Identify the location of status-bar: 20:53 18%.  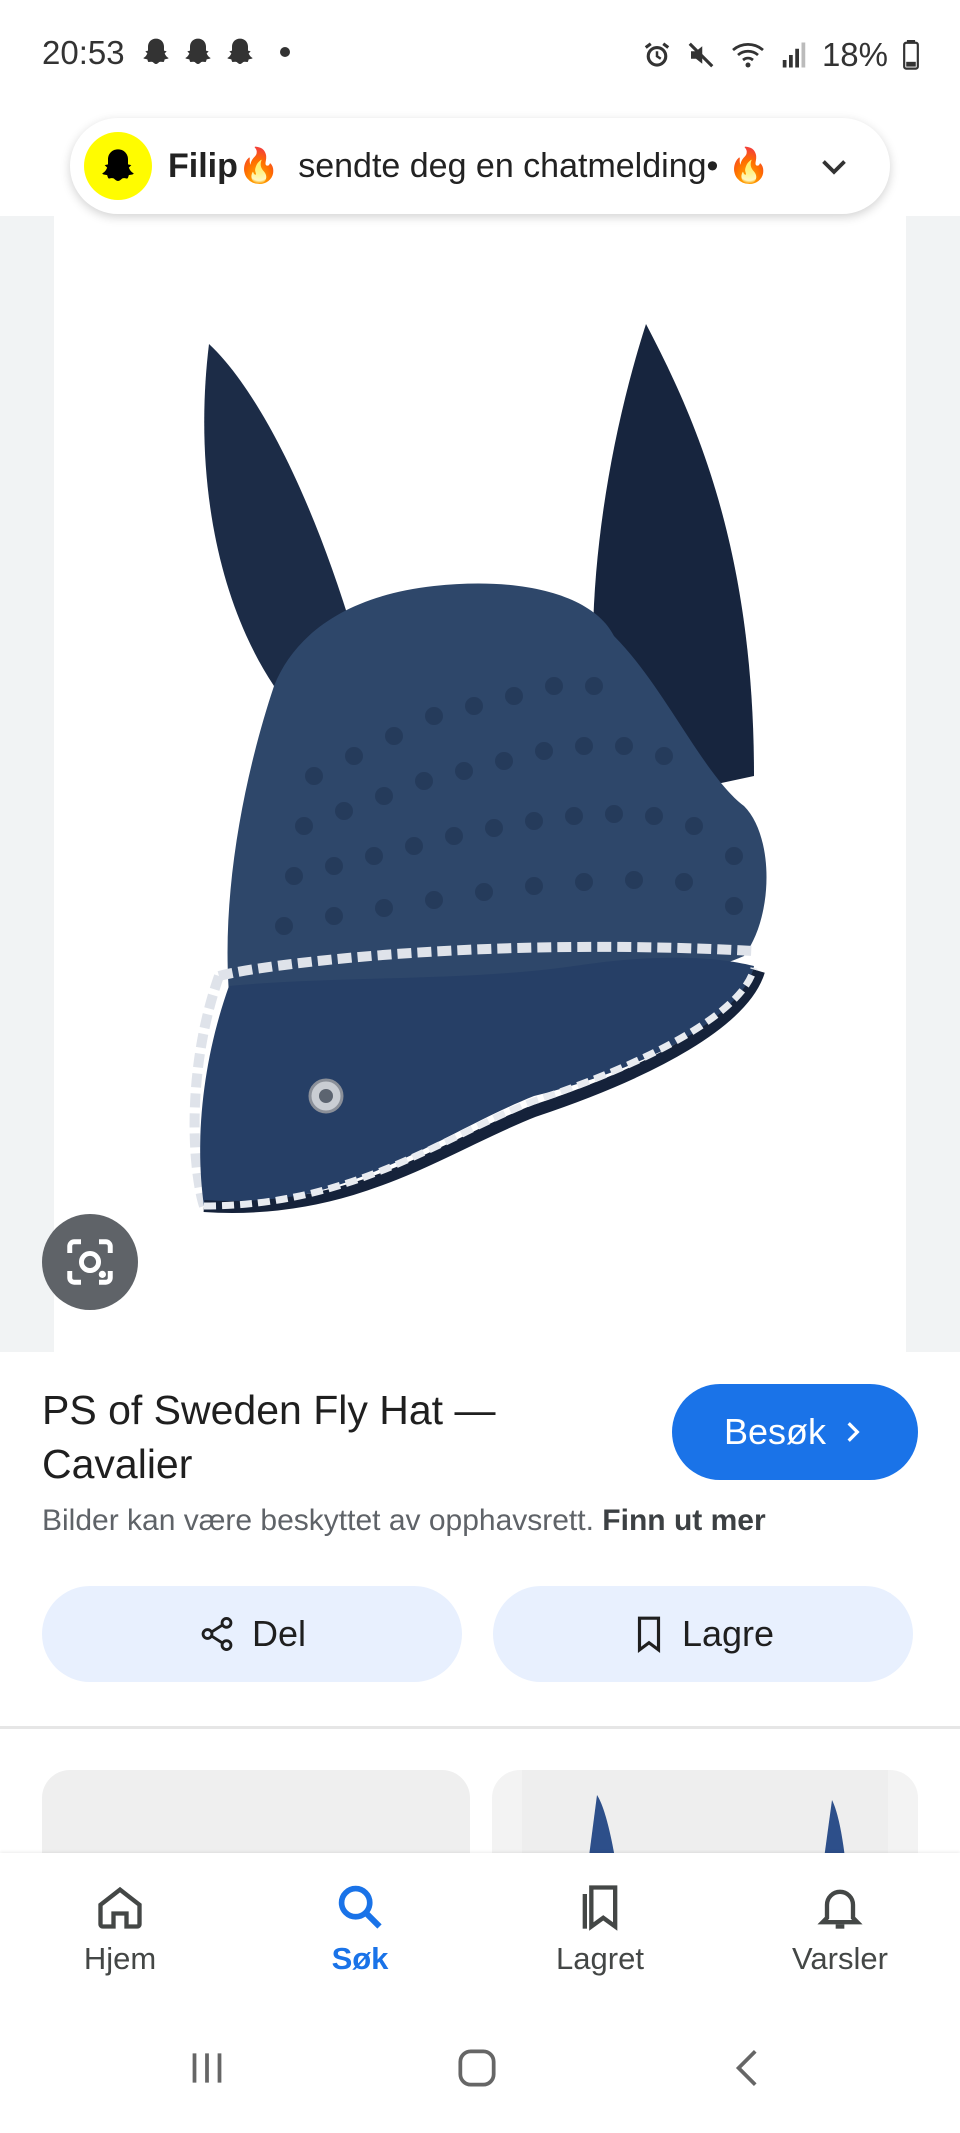
(480, 55).